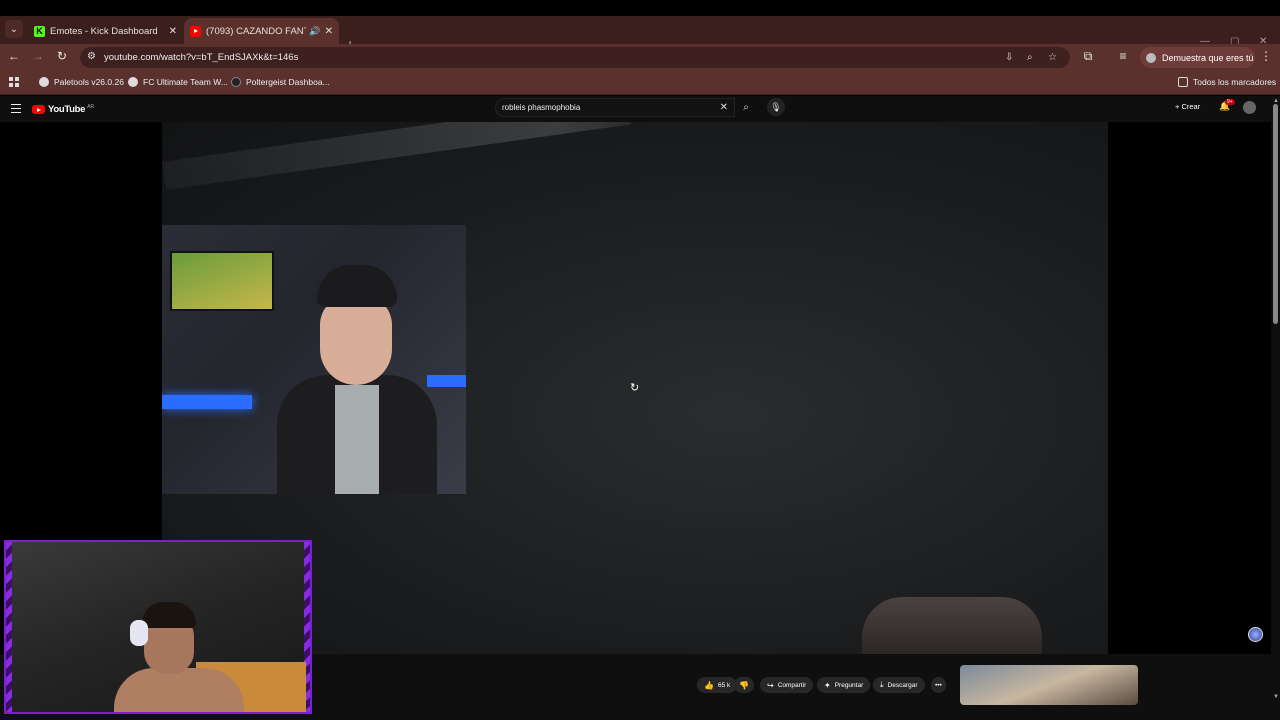 The image size is (1280, 720). What do you see at coordinates (1151, 57) in the screenshot?
I see `profile-avatar` at bounding box center [1151, 57].